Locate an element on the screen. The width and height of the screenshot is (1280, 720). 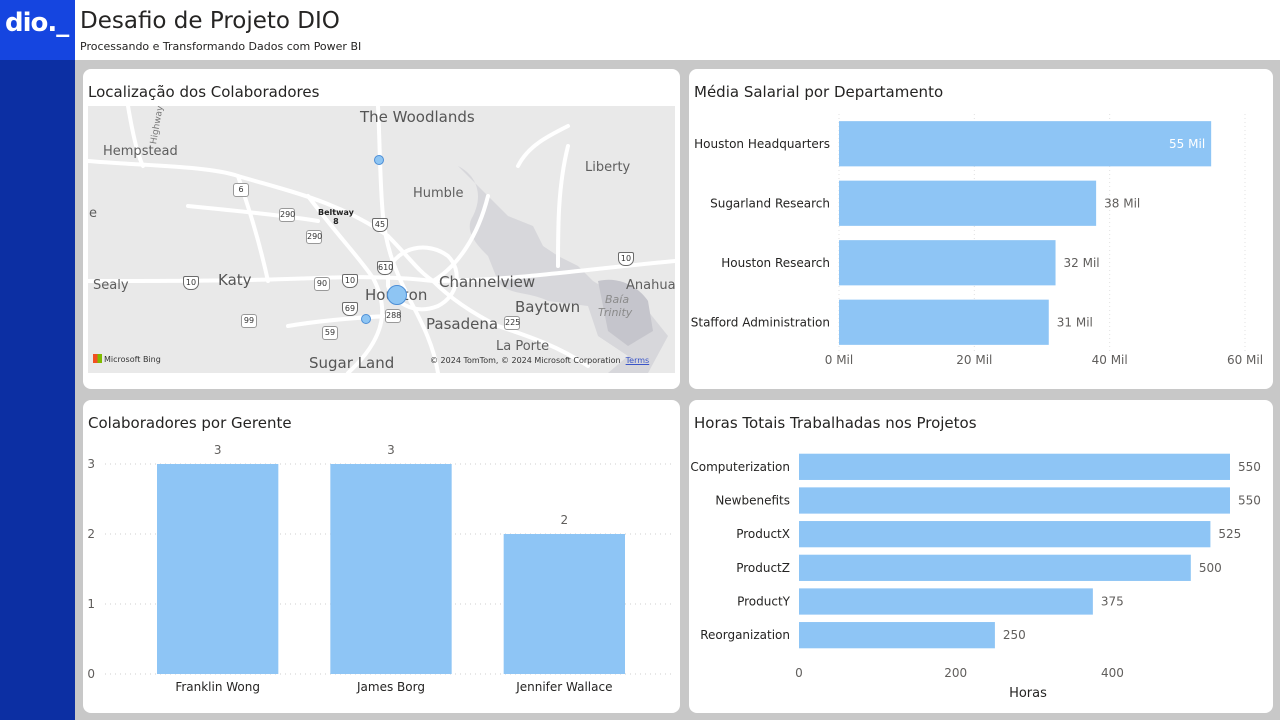
hours-category-label: ProductY is located at coordinates (764, 602).